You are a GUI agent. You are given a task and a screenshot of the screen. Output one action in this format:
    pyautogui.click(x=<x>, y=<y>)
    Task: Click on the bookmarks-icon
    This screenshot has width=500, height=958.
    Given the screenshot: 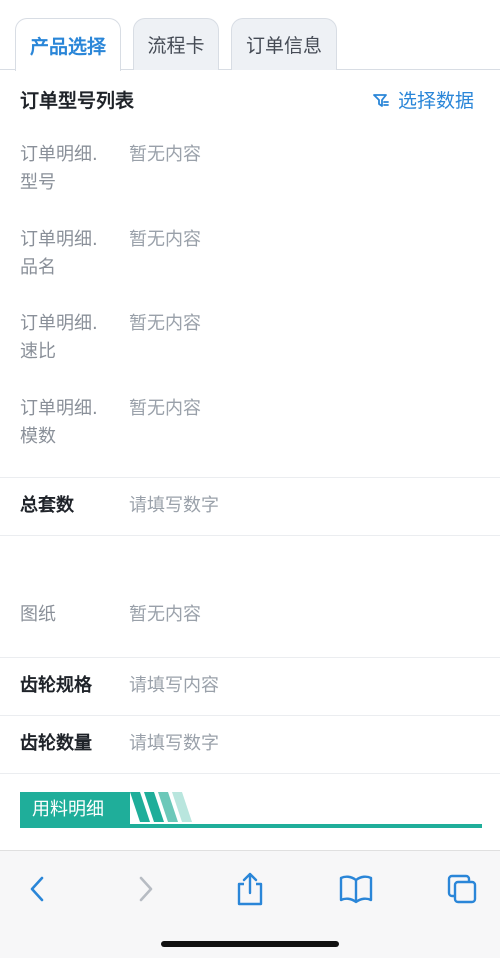 What is the action you would take?
    pyautogui.click(x=356, y=889)
    